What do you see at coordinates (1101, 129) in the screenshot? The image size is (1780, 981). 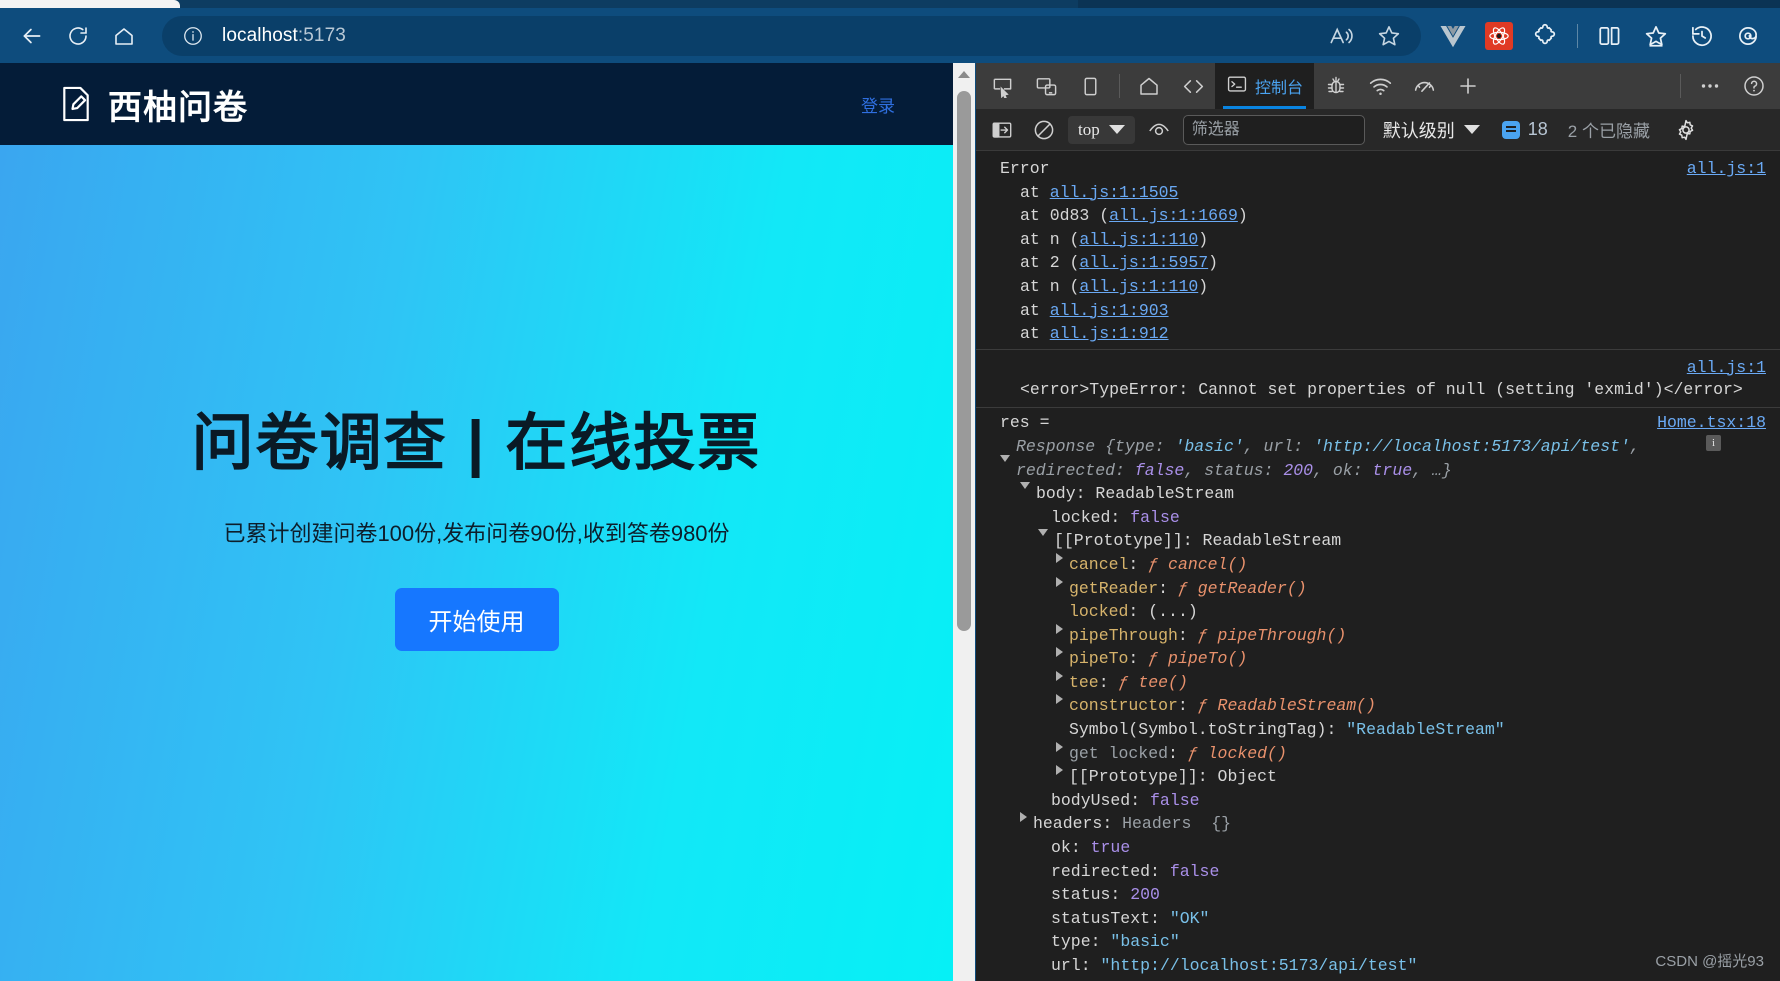 I see `execution-context-select: top` at bounding box center [1101, 129].